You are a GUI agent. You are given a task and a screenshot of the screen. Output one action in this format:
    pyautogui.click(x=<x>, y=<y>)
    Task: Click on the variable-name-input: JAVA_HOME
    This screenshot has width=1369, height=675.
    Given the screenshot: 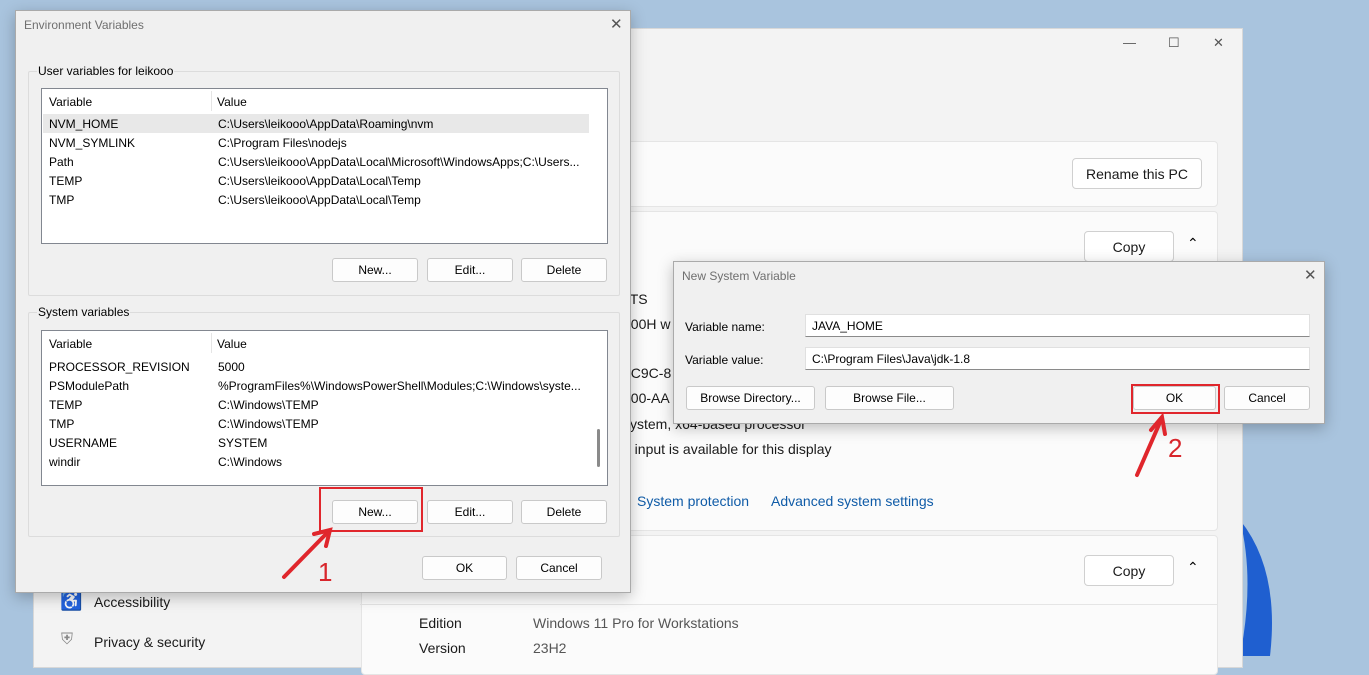 What is the action you would take?
    pyautogui.click(x=1057, y=325)
    